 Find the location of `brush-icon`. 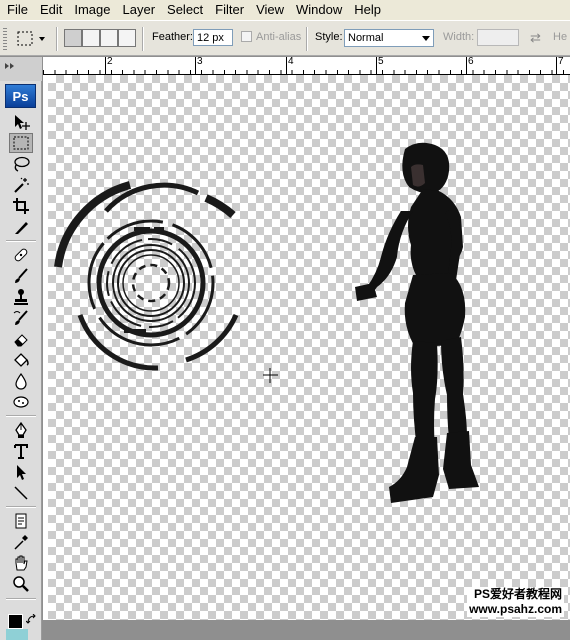

brush-icon is located at coordinates (21, 275).